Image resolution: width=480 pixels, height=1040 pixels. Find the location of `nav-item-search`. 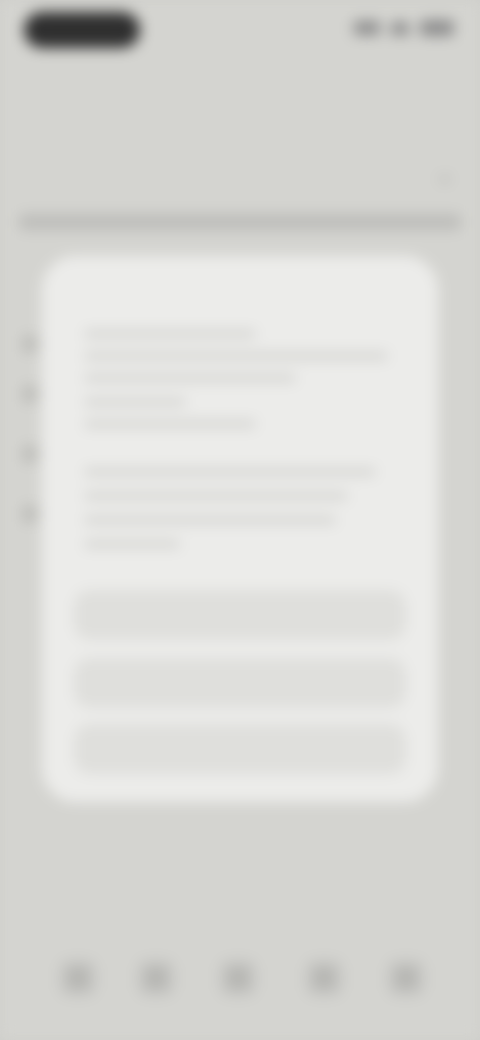

nav-item-search is located at coordinates (156, 978).